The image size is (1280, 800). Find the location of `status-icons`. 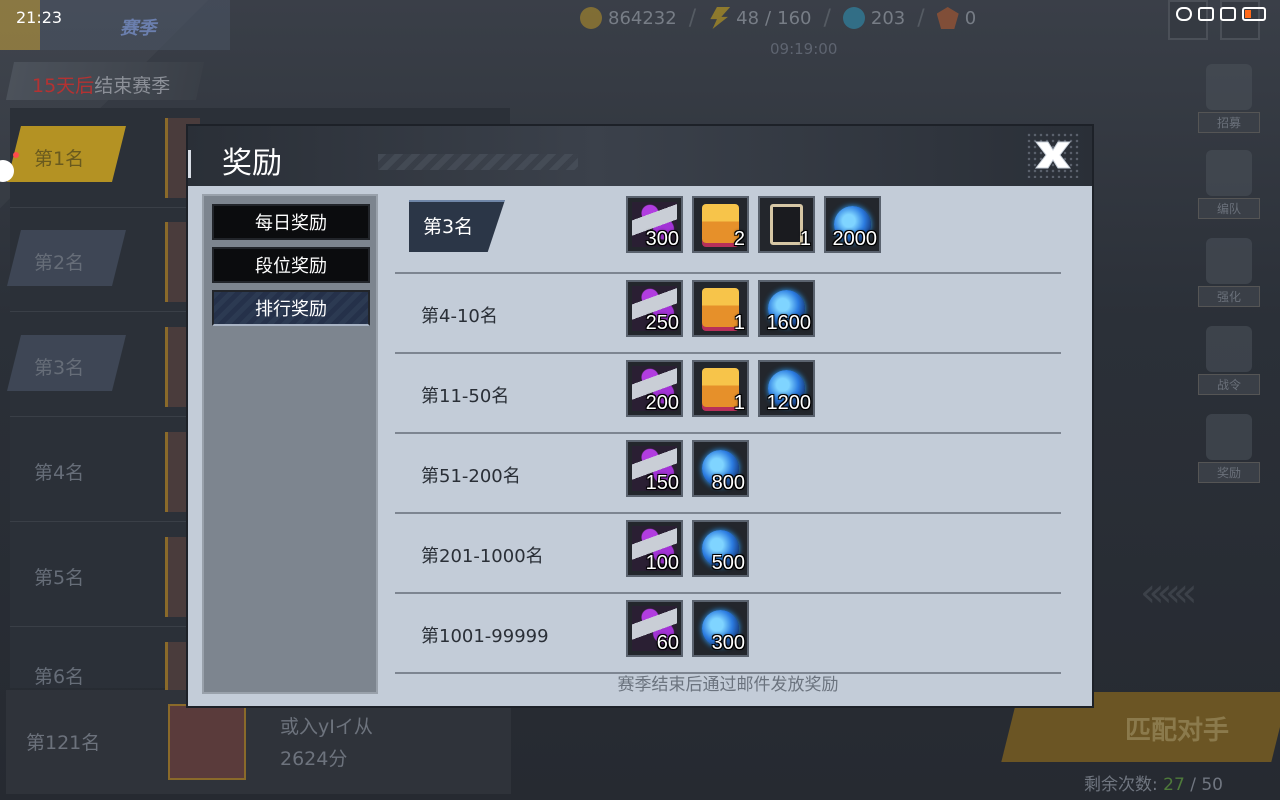

status-icons is located at coordinates (1221, 14).